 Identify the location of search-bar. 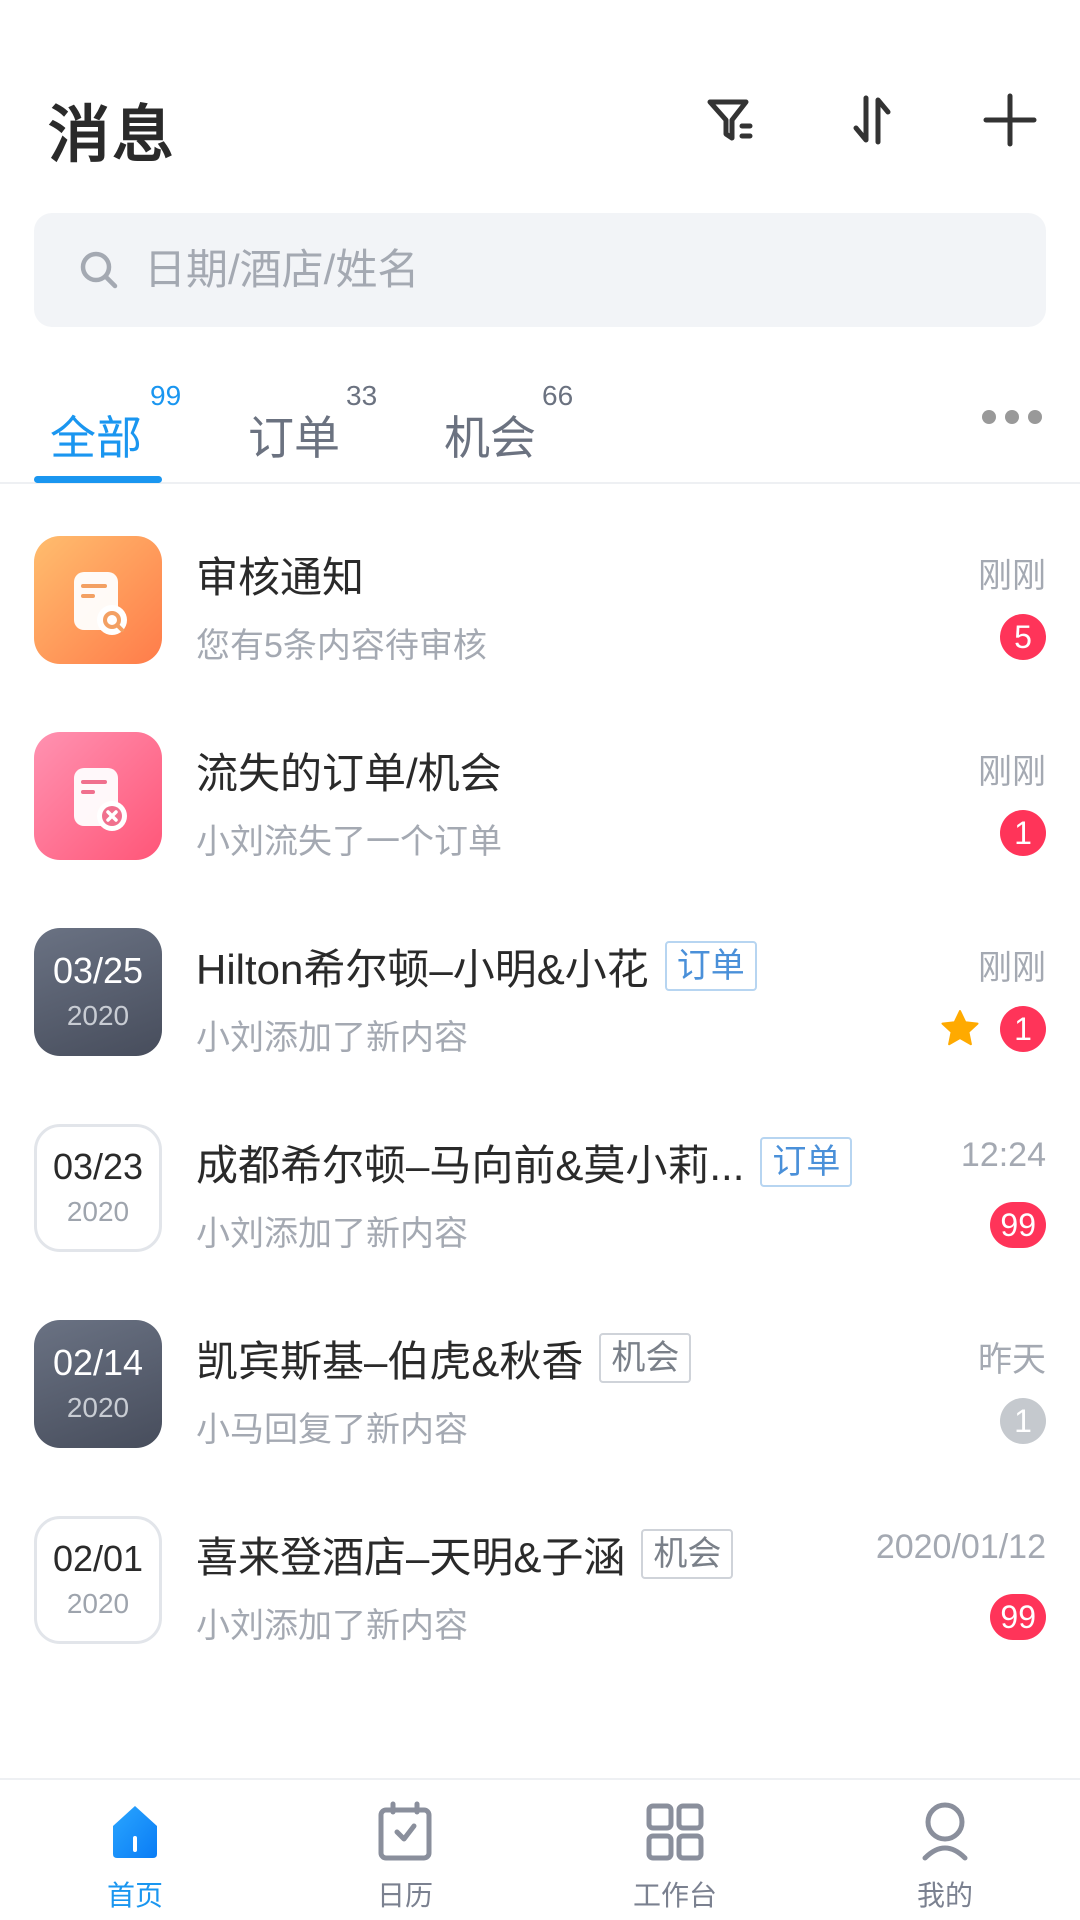
(540, 270).